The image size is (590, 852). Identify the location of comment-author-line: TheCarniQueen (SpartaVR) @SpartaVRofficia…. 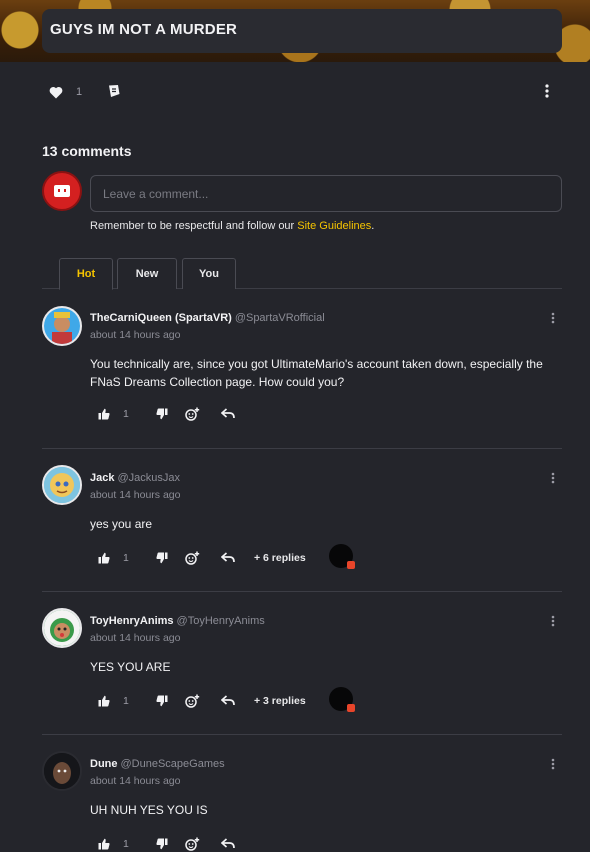
(207, 318).